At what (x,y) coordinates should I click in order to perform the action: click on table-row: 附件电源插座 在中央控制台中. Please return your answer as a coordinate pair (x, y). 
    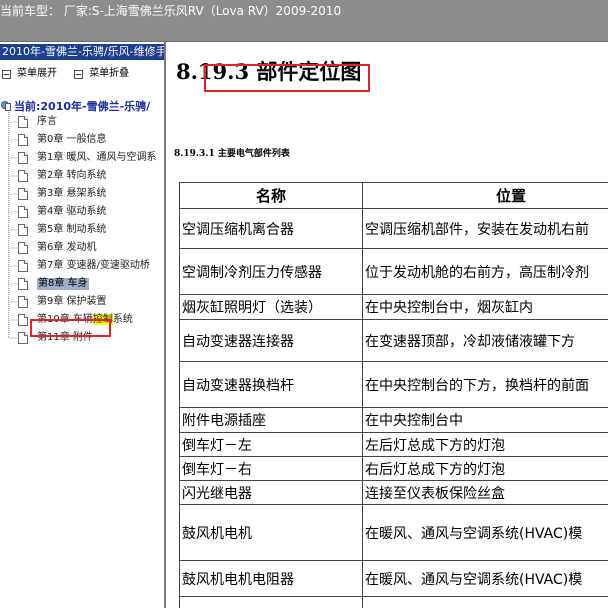
    Looking at the image, I should click on (393, 420).